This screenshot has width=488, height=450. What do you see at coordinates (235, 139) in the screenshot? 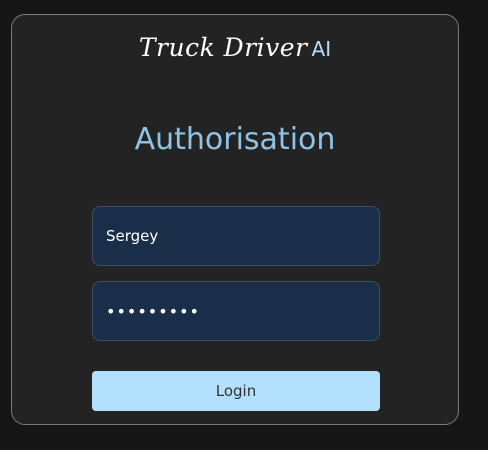
I see `page-title: Authorisation` at bounding box center [235, 139].